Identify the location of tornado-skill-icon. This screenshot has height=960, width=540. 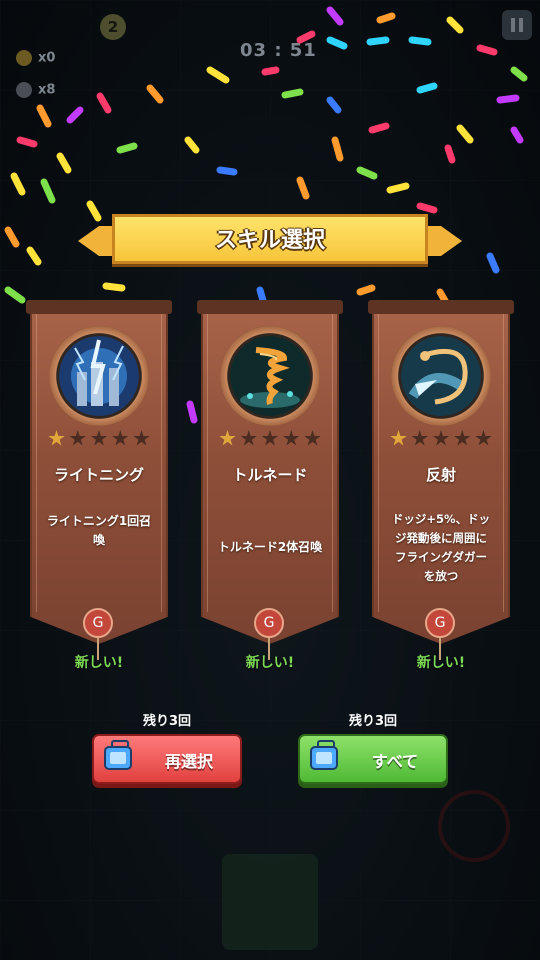
(270, 376).